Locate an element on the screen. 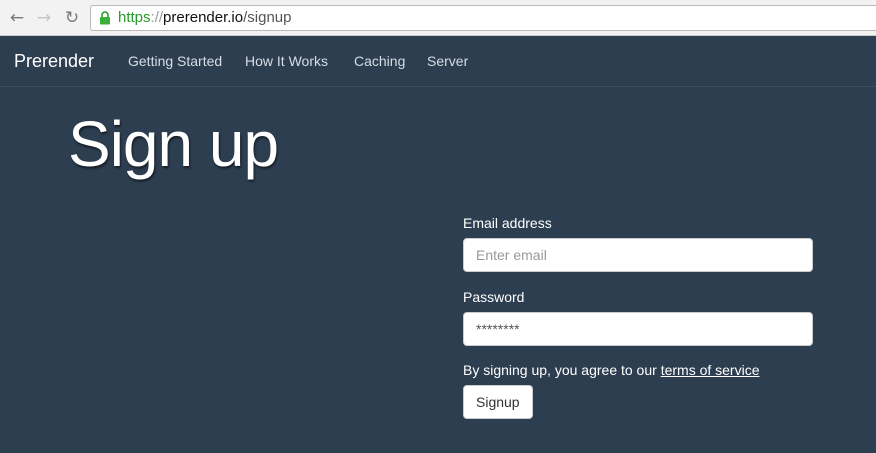 This screenshot has width=876, height=453. nav-link-getting-started: Getting Started is located at coordinates (175, 61).